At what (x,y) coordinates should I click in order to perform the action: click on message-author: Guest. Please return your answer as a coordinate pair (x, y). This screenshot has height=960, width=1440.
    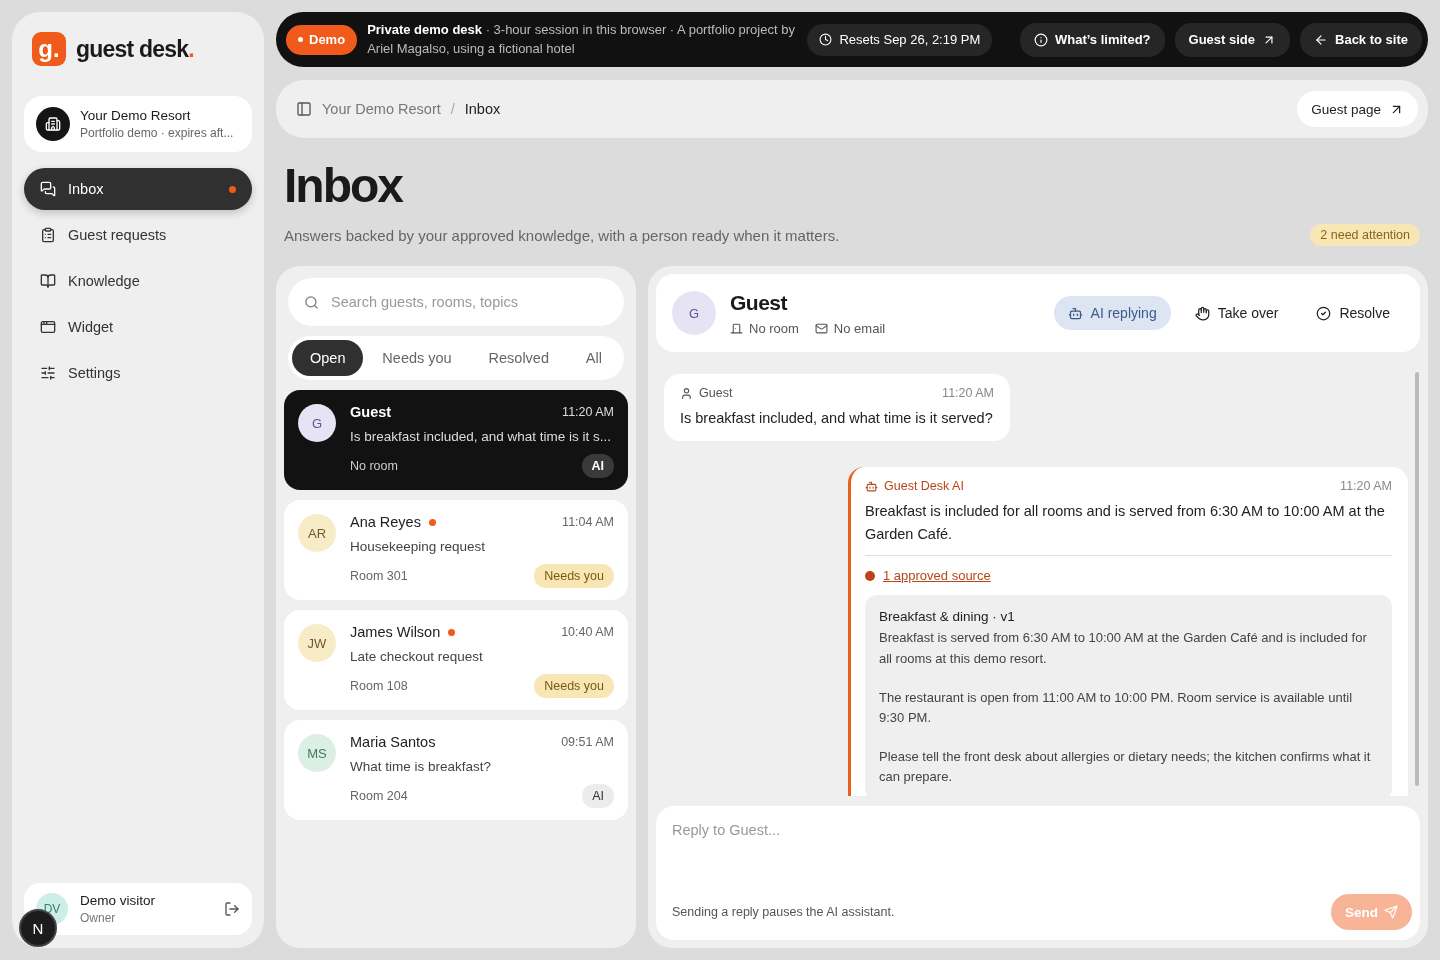
    Looking at the image, I should click on (706, 393).